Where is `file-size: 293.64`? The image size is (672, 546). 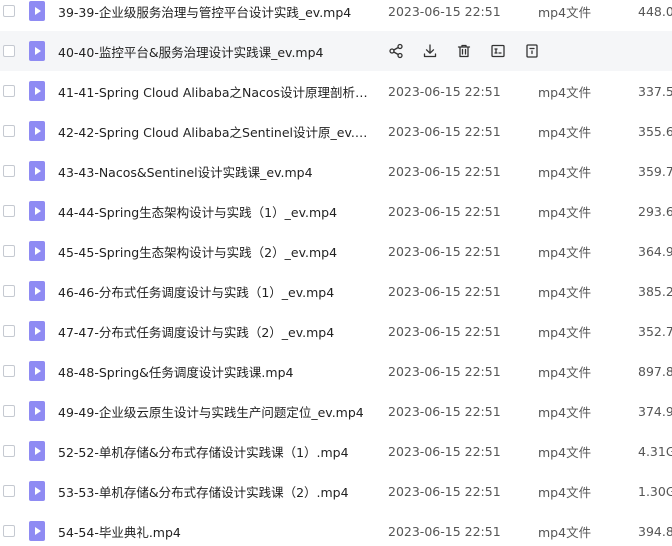 file-size: 293.64 is located at coordinates (655, 211).